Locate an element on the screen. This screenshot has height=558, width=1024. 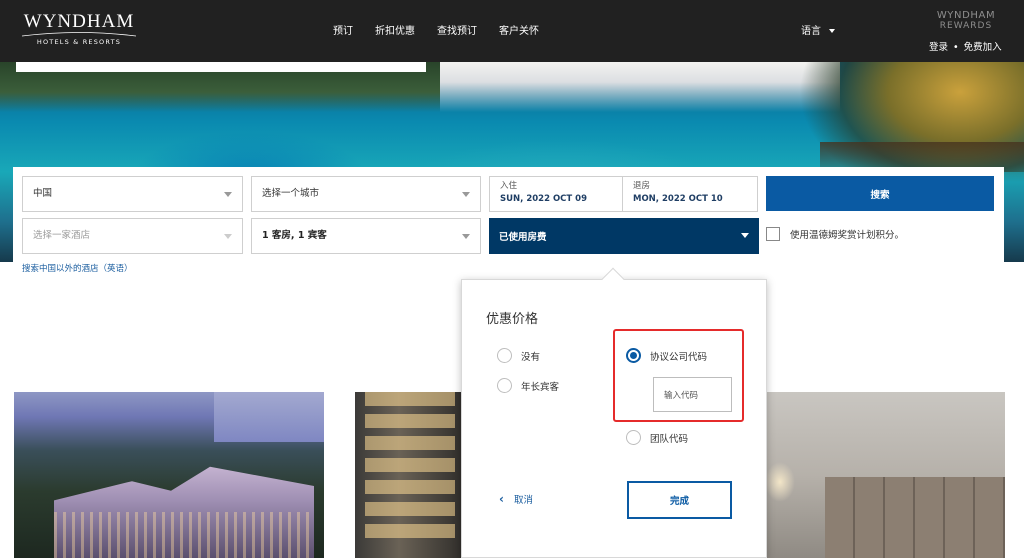
nav-item-find-reservation: 查找预订 is located at coordinates (457, 29).